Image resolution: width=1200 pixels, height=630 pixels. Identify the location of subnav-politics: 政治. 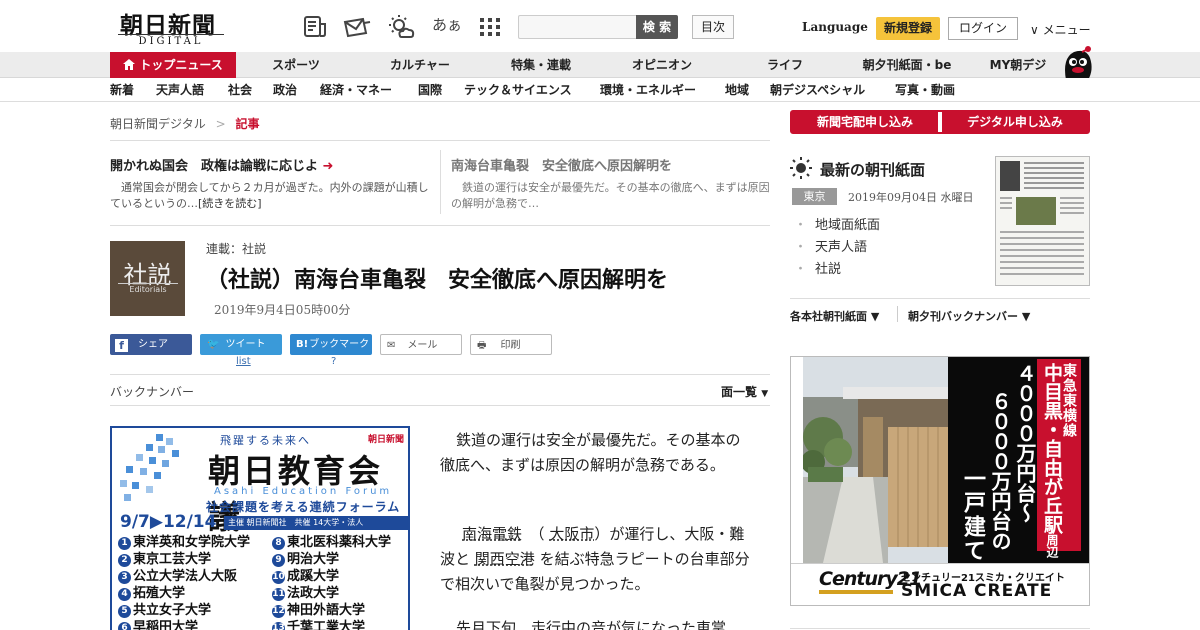
(285, 89).